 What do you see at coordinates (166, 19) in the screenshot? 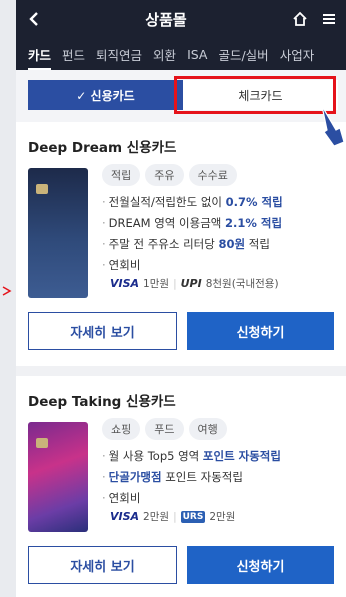
I see `page-title: 상품몰` at bounding box center [166, 19].